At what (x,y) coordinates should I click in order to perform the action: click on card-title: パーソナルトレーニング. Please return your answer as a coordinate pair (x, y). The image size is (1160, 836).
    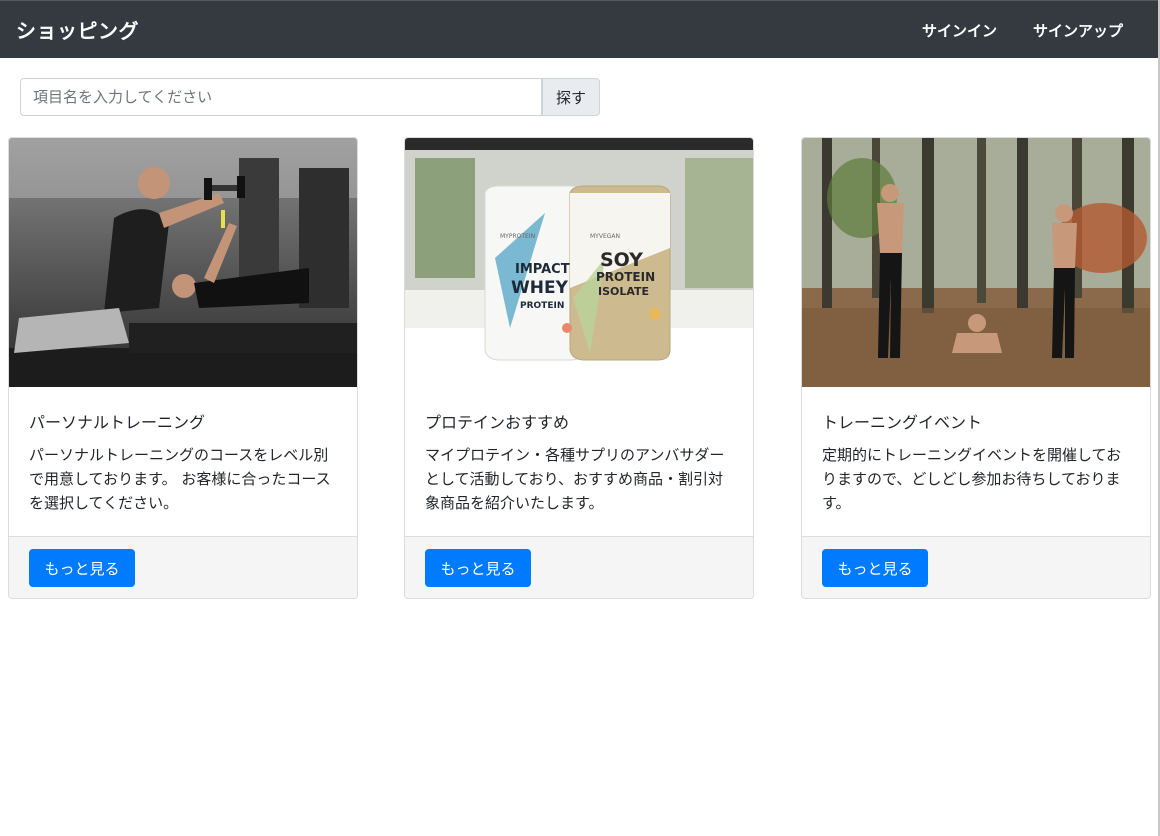
    Looking at the image, I should click on (117, 422).